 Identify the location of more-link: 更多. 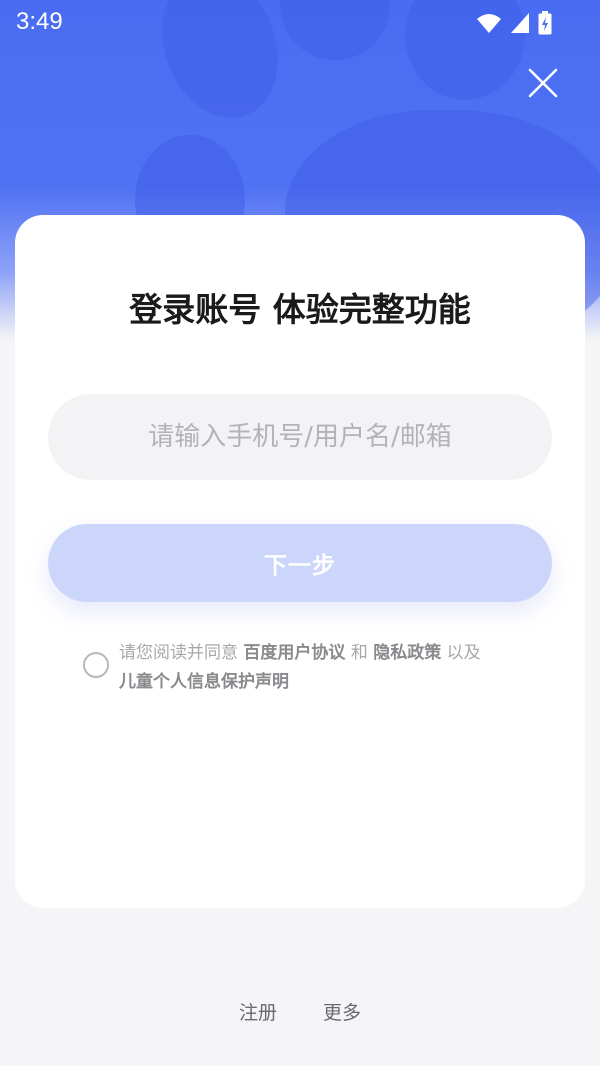
(342, 1011).